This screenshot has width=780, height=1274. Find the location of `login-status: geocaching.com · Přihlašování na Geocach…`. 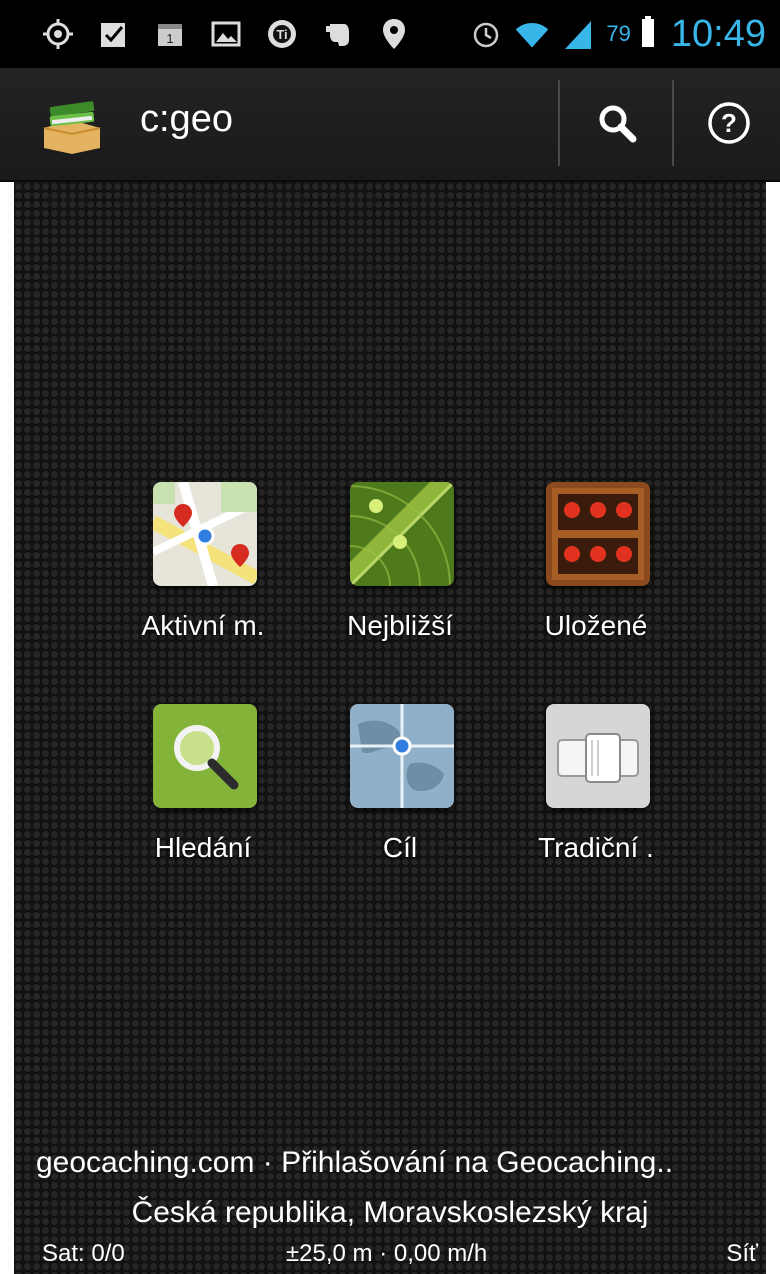

login-status: geocaching.com · Přihlašování na Geocach… is located at coordinates (355, 1162).